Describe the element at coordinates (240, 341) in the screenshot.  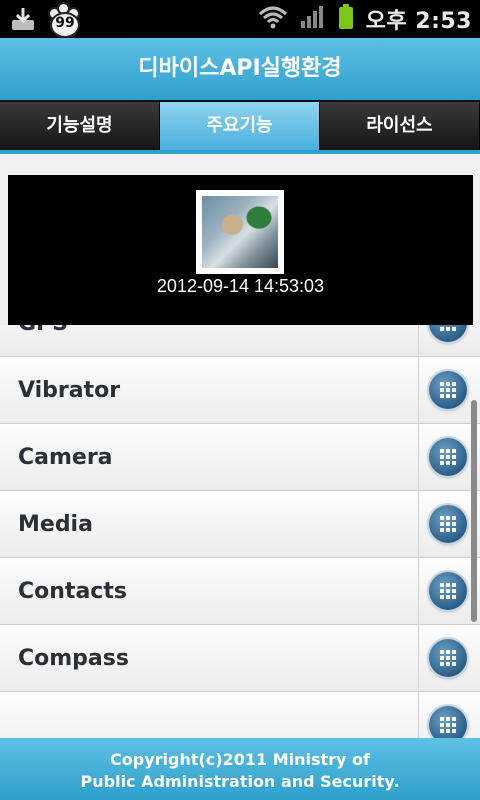
I see `list-item-gps: GPS` at that location.